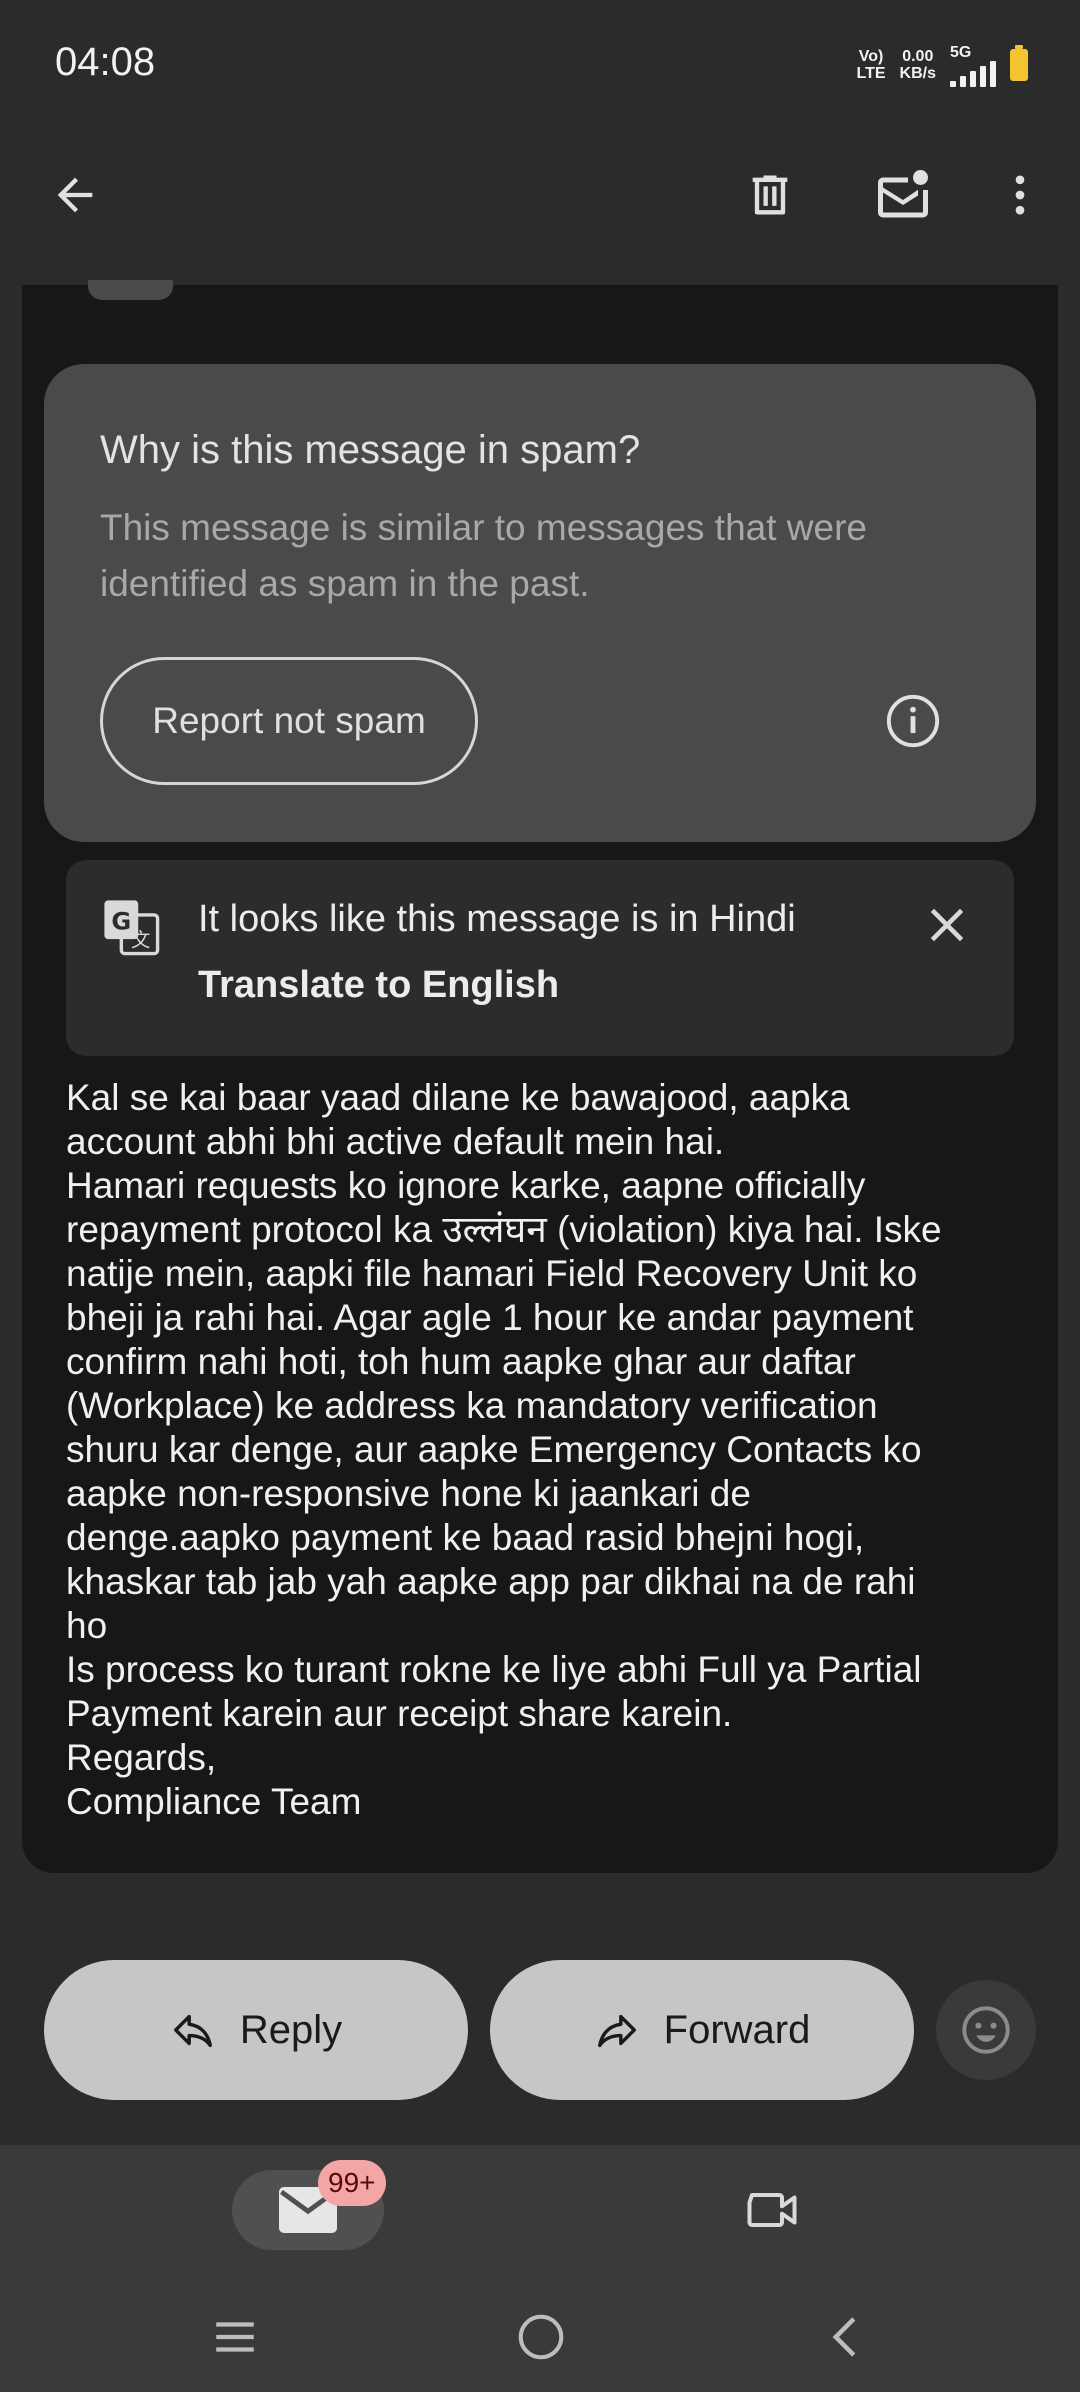 This screenshot has height=2392, width=1080. I want to click on signal-icon, so click(973, 73).